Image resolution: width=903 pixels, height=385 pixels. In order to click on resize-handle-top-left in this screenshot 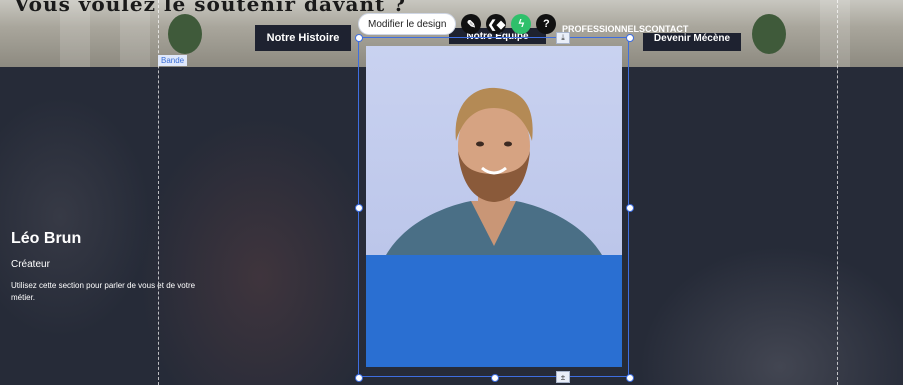, I will do `click(359, 38)`.